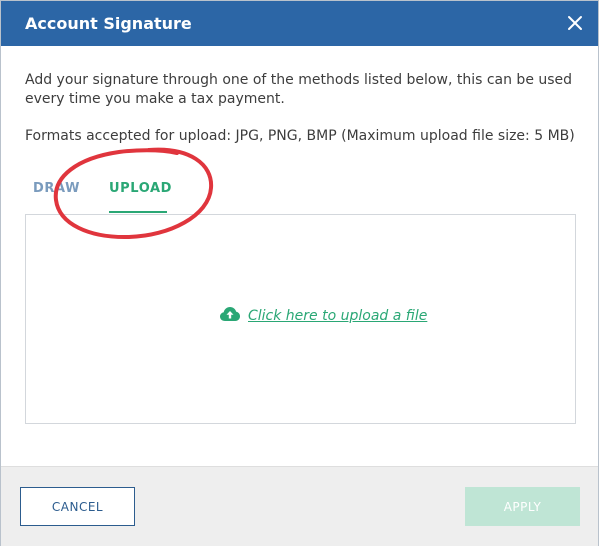  I want to click on active-tab-indicator, so click(138, 212).